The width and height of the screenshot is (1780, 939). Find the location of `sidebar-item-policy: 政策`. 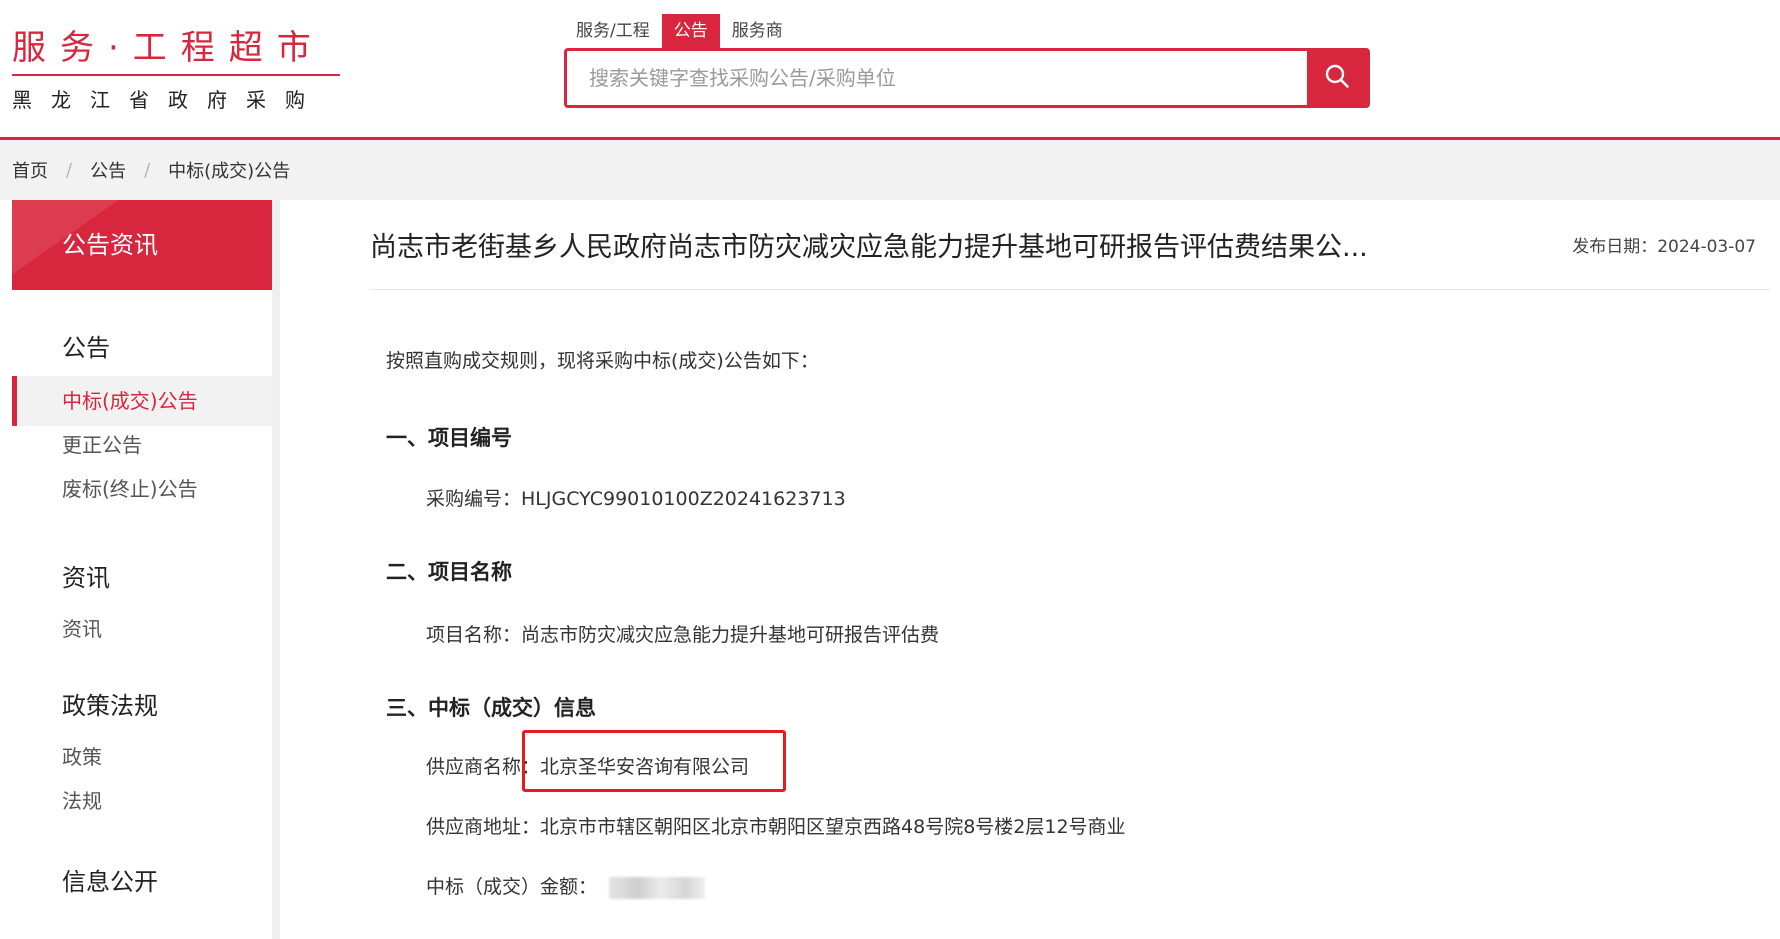

sidebar-item-policy: 政策 is located at coordinates (142, 757).